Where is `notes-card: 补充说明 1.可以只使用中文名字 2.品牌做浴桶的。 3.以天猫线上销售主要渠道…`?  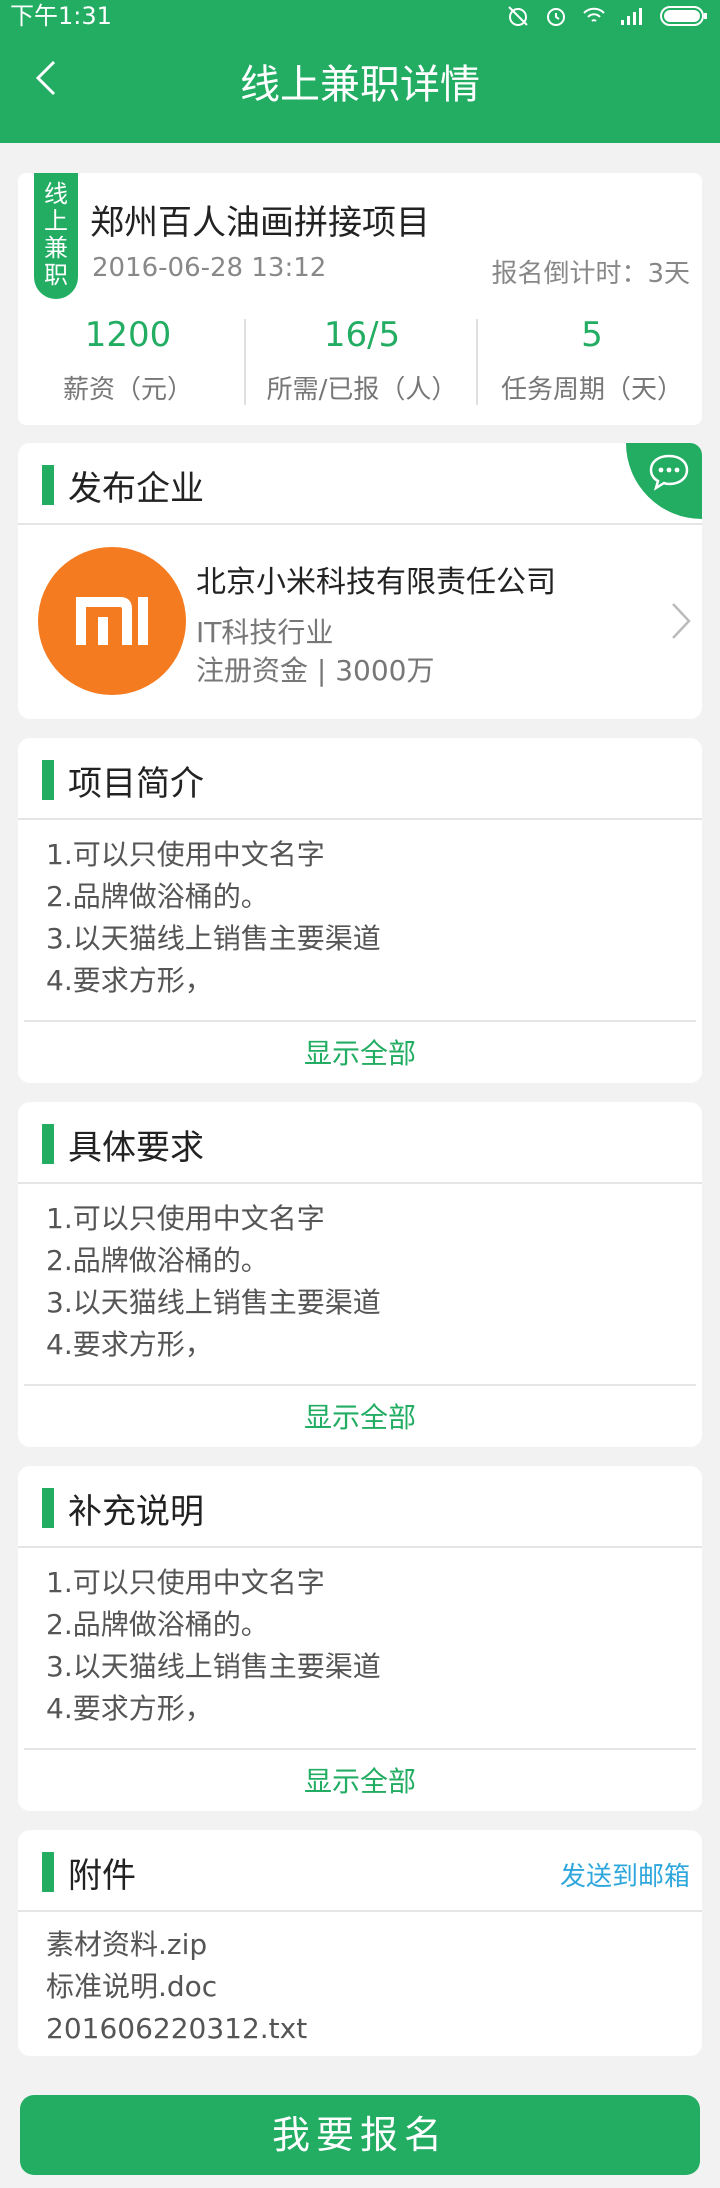 notes-card: 补充说明 1.可以只使用中文名字 2.品牌做浴桶的。 3.以天猫线上销售主要渠道… is located at coordinates (360, 1638).